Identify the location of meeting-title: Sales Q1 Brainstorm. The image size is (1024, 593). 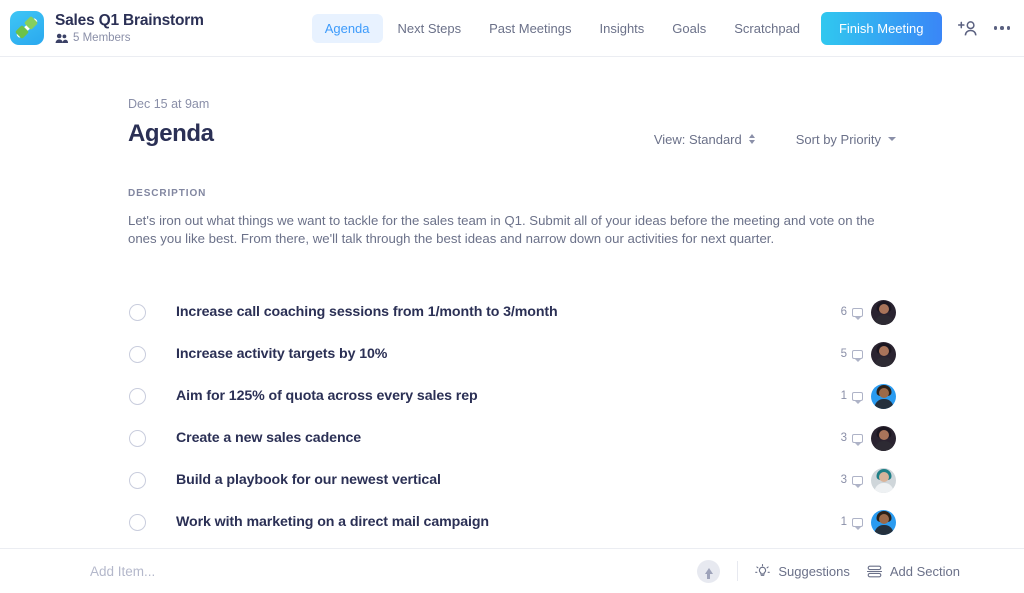
(129, 20).